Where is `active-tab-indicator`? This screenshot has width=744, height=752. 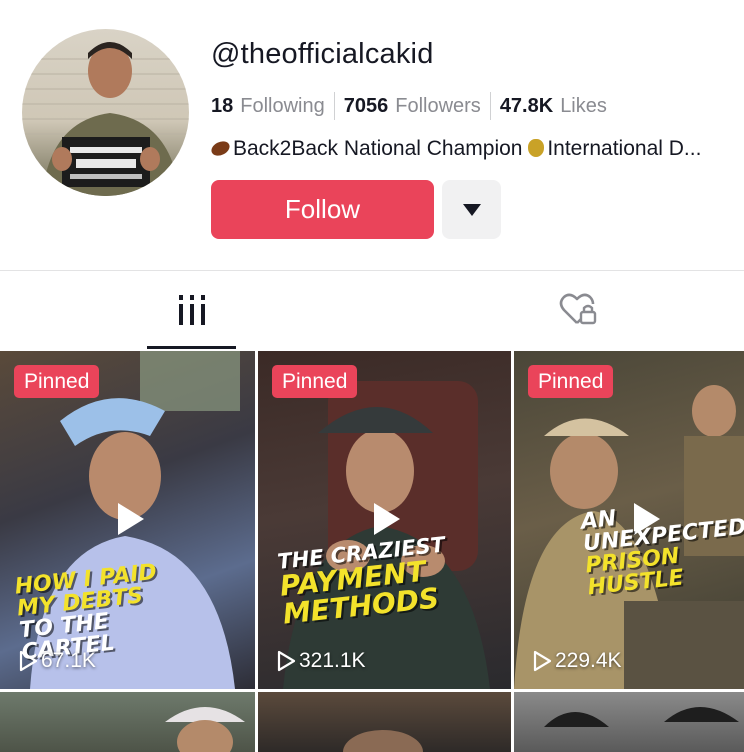 active-tab-indicator is located at coordinates (191, 347).